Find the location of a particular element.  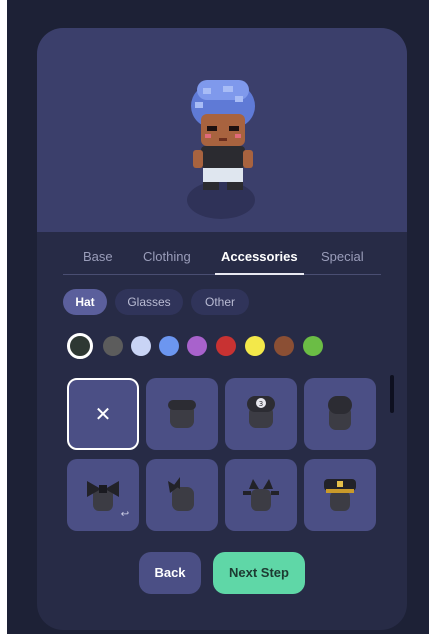

accessory-captain-hat is located at coordinates (340, 495).